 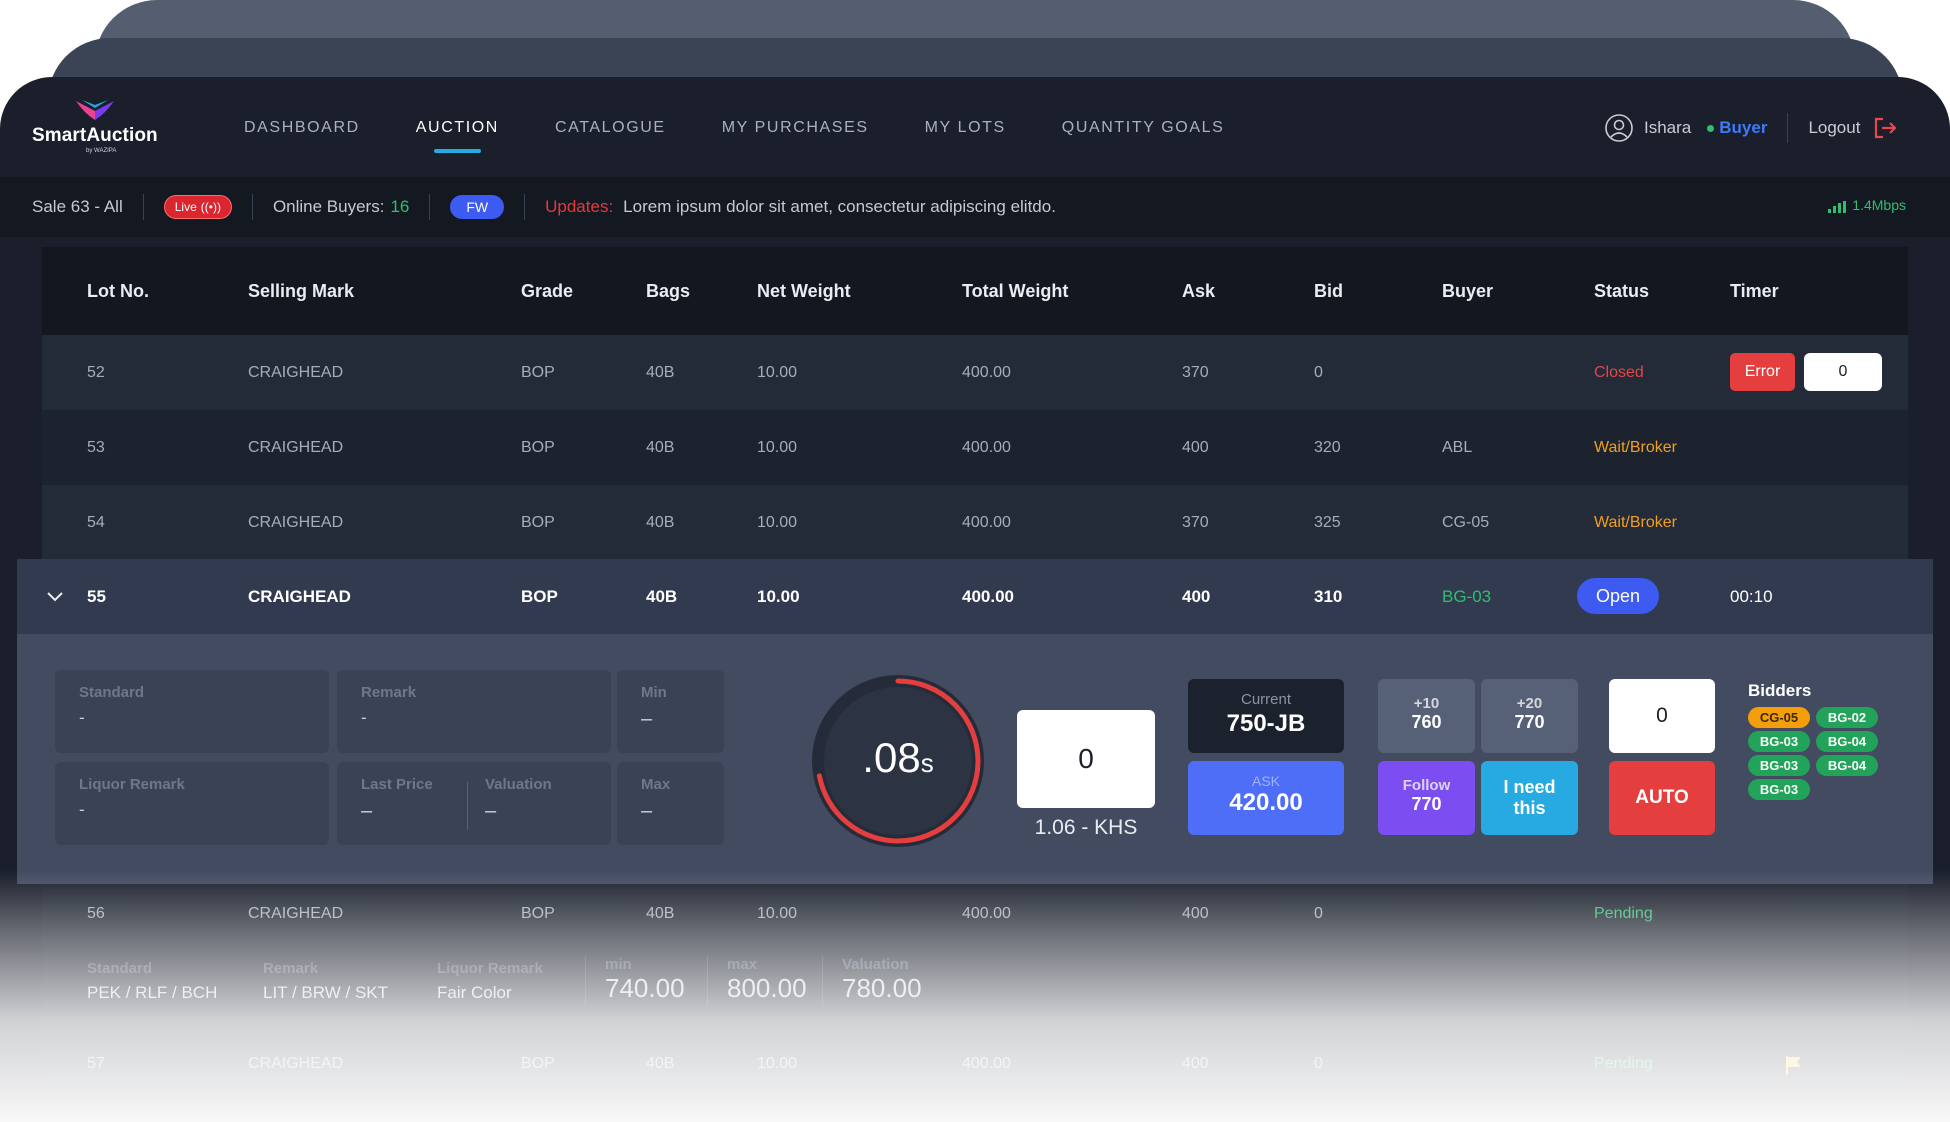 What do you see at coordinates (610, 128) in the screenshot?
I see `nav-catalogue: CATALOGUE` at bounding box center [610, 128].